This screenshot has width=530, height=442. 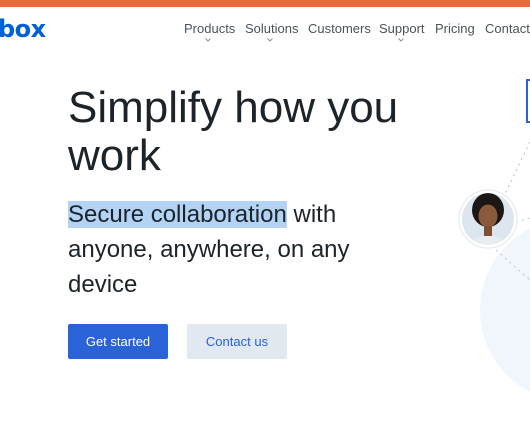 I want to click on nav-item-label: Customers, so click(x=339, y=28).